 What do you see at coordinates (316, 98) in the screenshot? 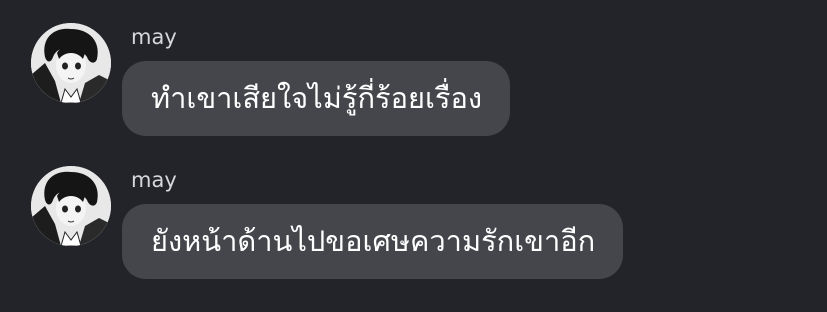
I see `message-bubble: ทำเขาเสียใจไม่รู้กี่ร้อยเรื่อง` at bounding box center [316, 98].